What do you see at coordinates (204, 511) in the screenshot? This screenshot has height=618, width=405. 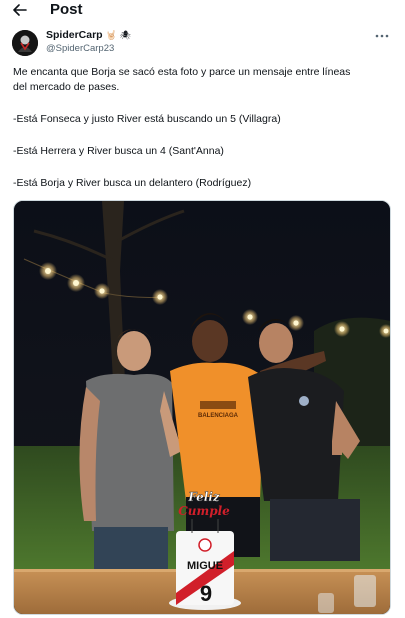 I see `cake-topper-line-2: Cumple` at bounding box center [204, 511].